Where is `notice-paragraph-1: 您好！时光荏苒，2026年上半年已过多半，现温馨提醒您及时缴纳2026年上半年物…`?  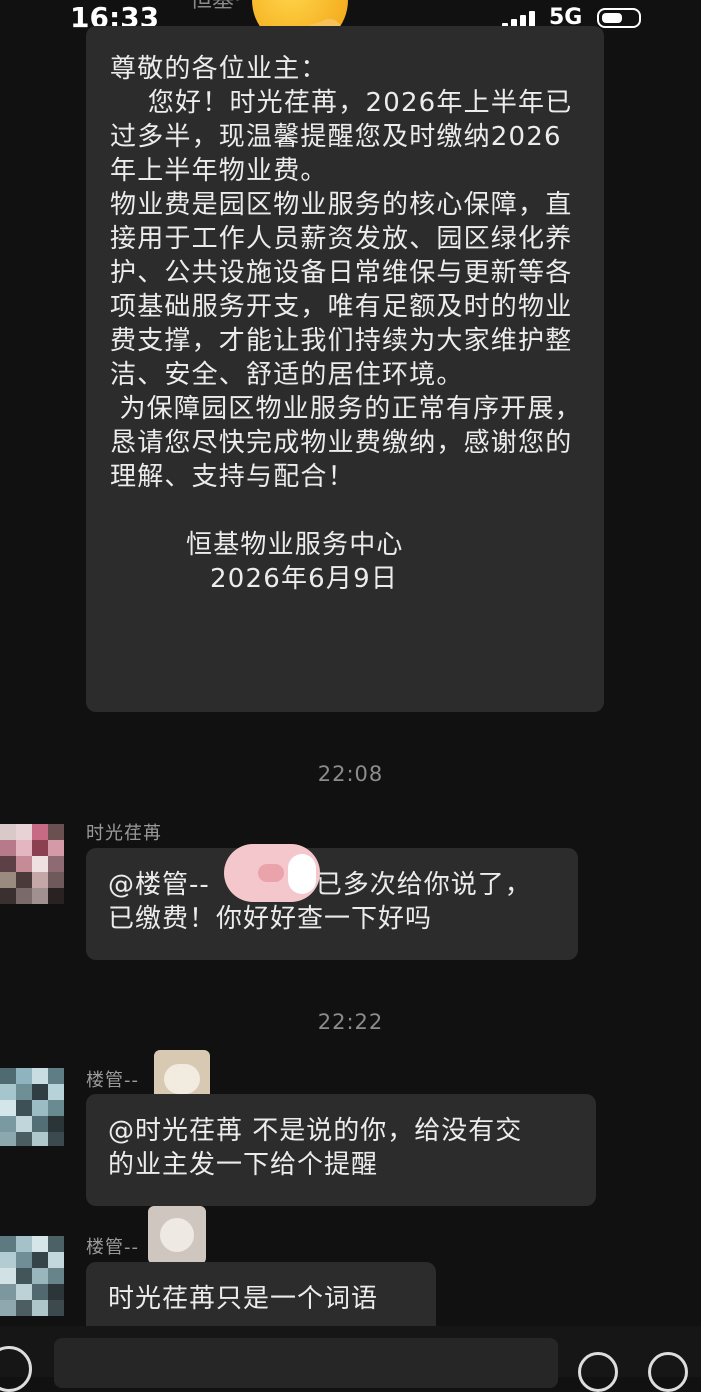 notice-paragraph-1: 您好！时光荏苒，2026年上半年已过多半，现温馨提醒您及时缴纳2026年上半年物… is located at coordinates (341, 137).